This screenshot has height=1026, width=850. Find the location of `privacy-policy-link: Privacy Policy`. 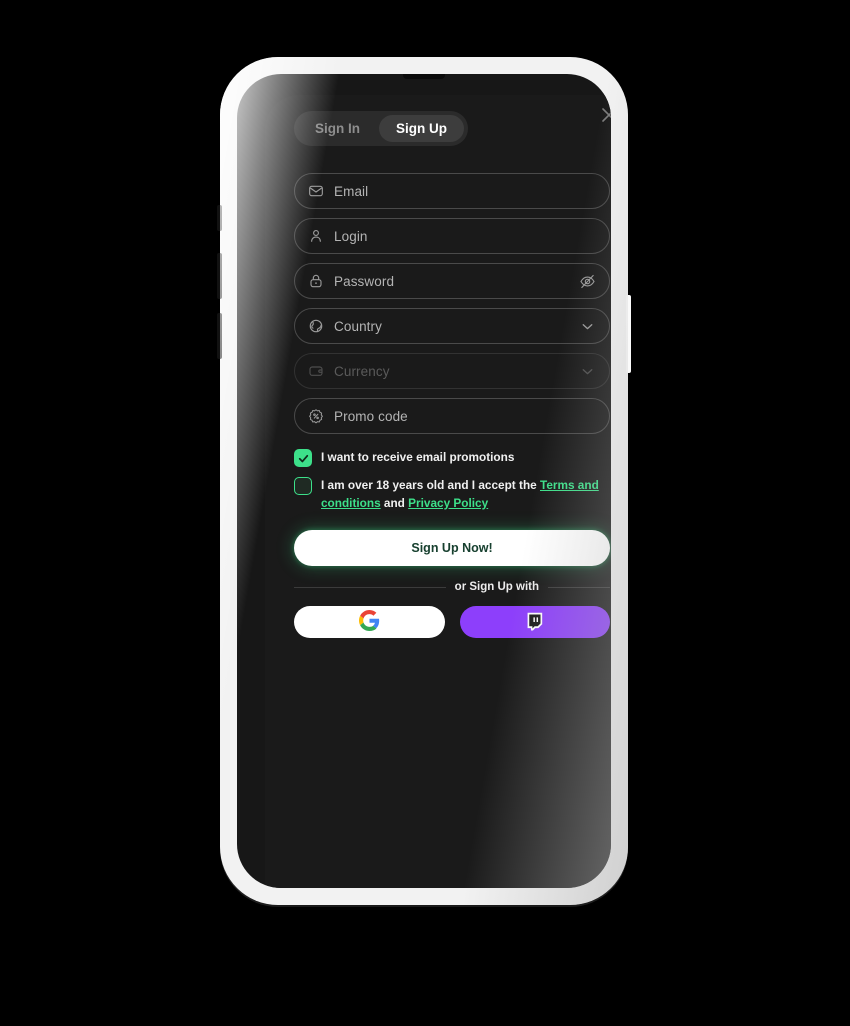

privacy-policy-link: Privacy Policy is located at coordinates (448, 503).